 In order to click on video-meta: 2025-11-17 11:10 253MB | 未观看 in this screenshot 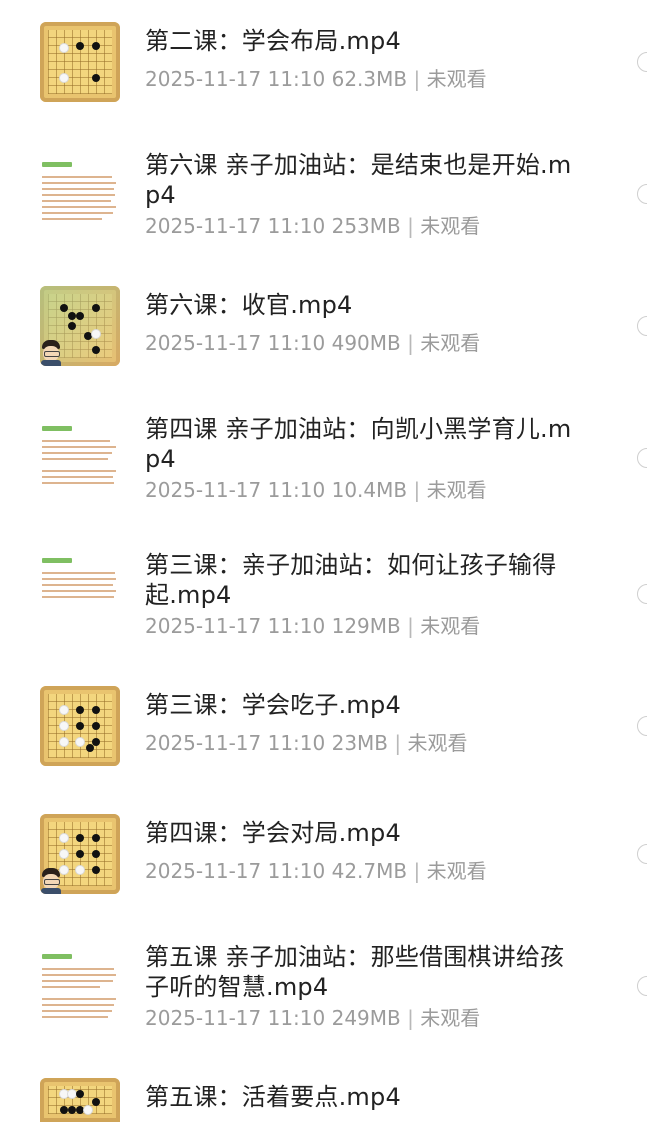, I will do `click(312, 226)`.